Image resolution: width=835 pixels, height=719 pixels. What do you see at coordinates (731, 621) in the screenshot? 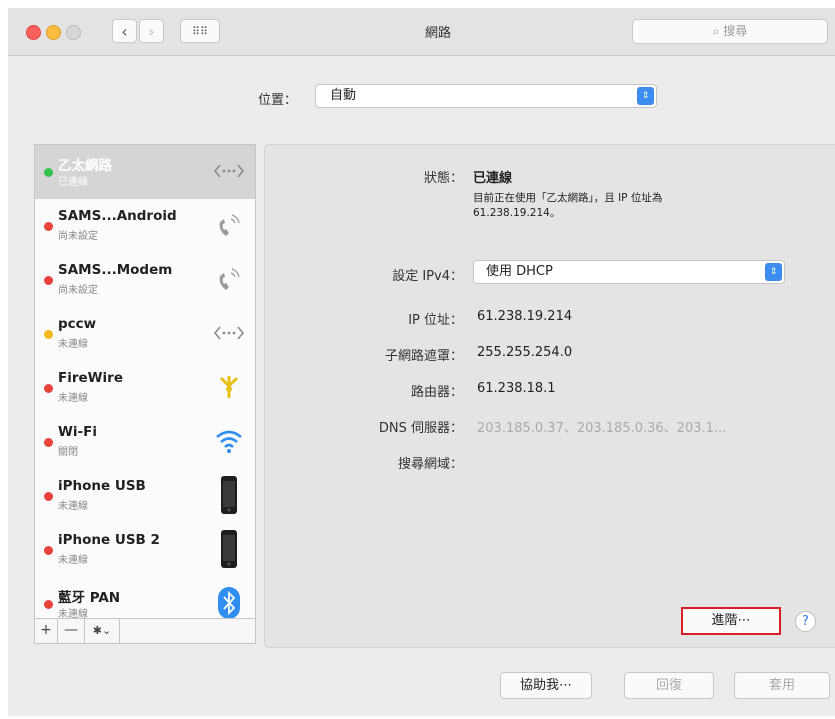
I see `advanced-button: 進階⋯` at bounding box center [731, 621].